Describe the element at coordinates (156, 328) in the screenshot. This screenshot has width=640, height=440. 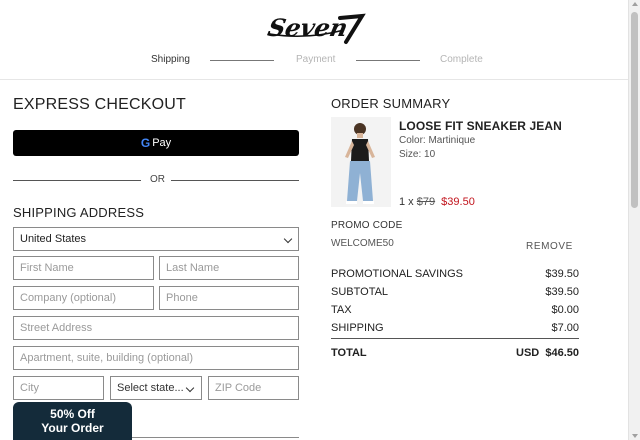
I see `street-address-input: Street Address` at that location.